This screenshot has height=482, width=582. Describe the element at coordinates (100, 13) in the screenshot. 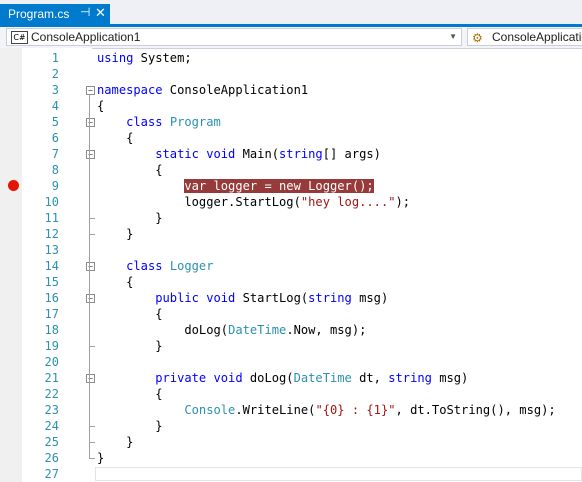

I see `close-icon: ✕` at that location.